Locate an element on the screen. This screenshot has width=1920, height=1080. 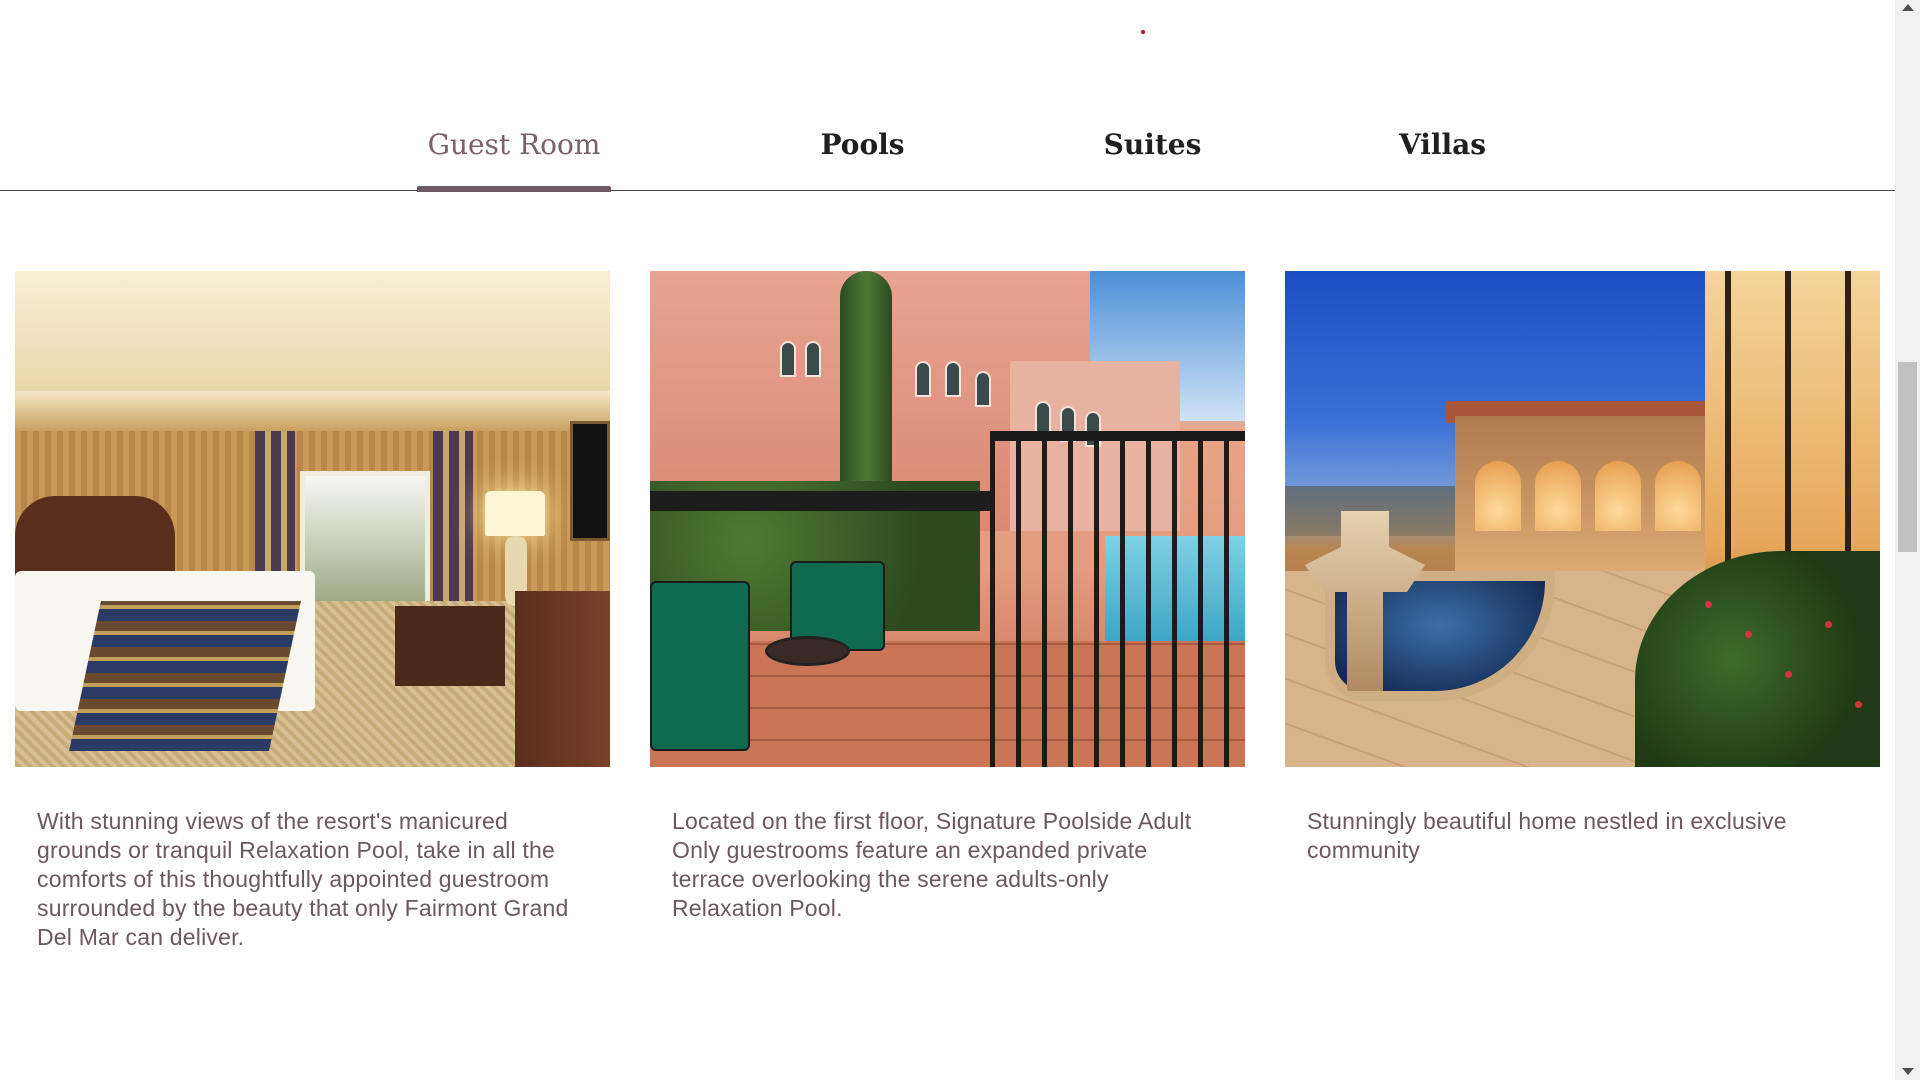
tab-label: Suites is located at coordinates (1152, 144).